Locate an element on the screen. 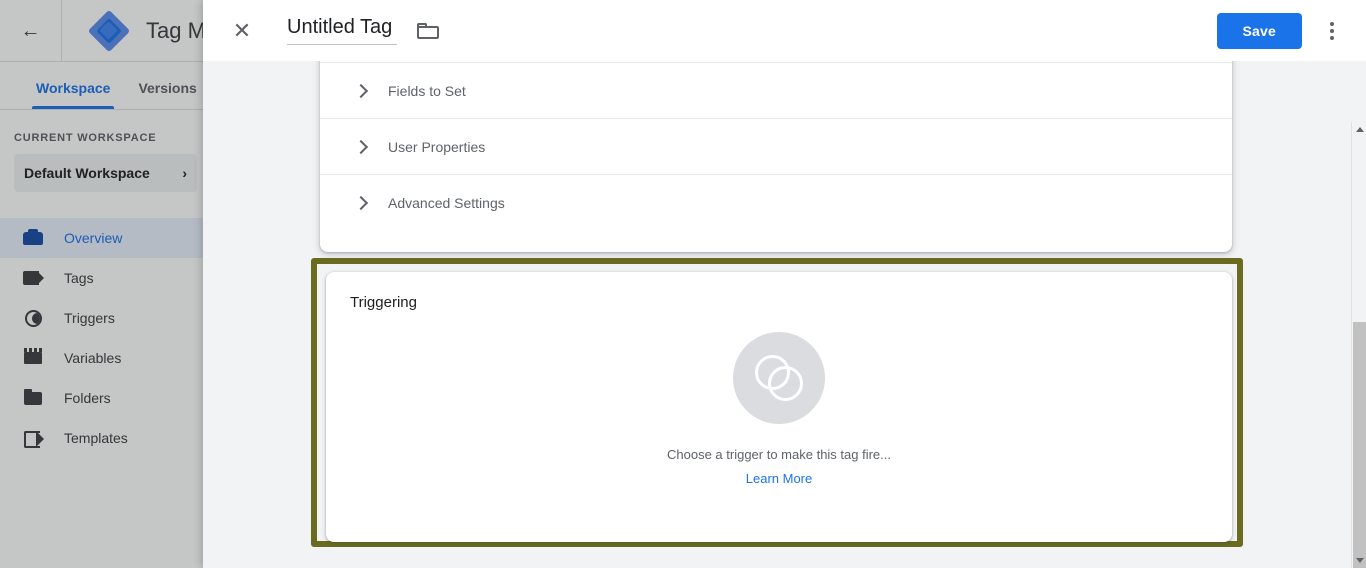 The width and height of the screenshot is (1366, 568). accordion-label: Advanced Settings is located at coordinates (446, 202).